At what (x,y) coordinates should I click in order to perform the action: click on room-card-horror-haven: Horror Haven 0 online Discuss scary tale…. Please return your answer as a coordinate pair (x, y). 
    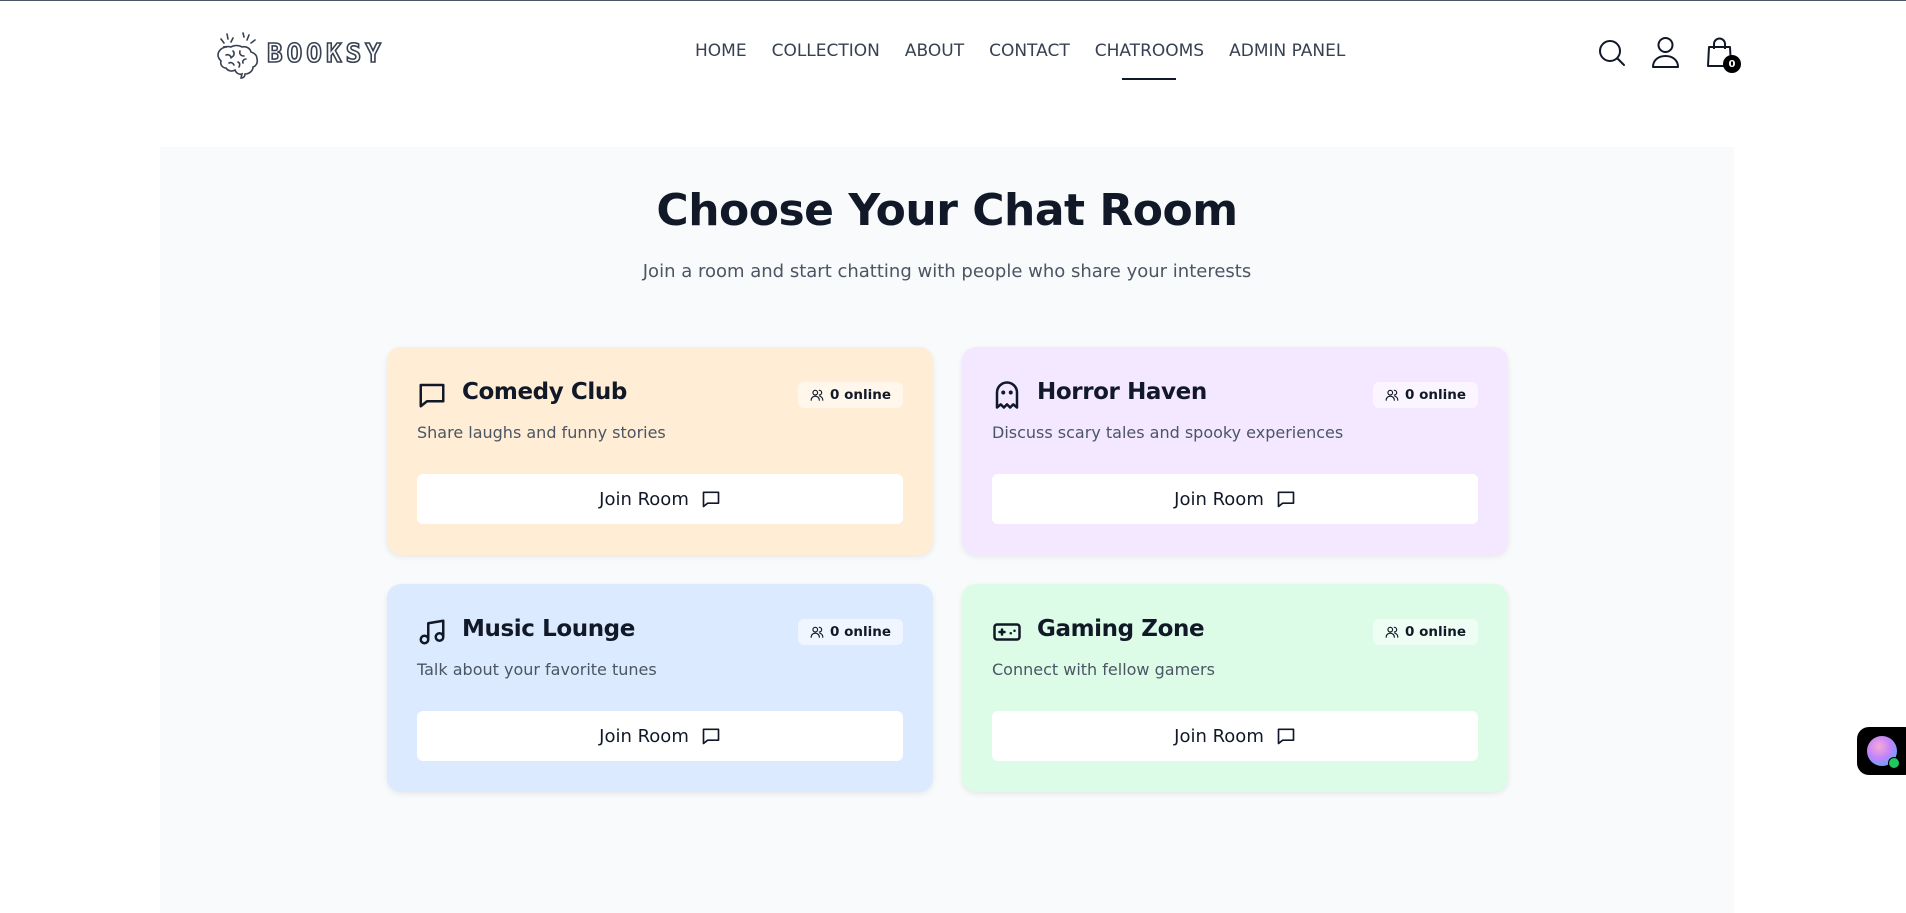
    Looking at the image, I should click on (1235, 451).